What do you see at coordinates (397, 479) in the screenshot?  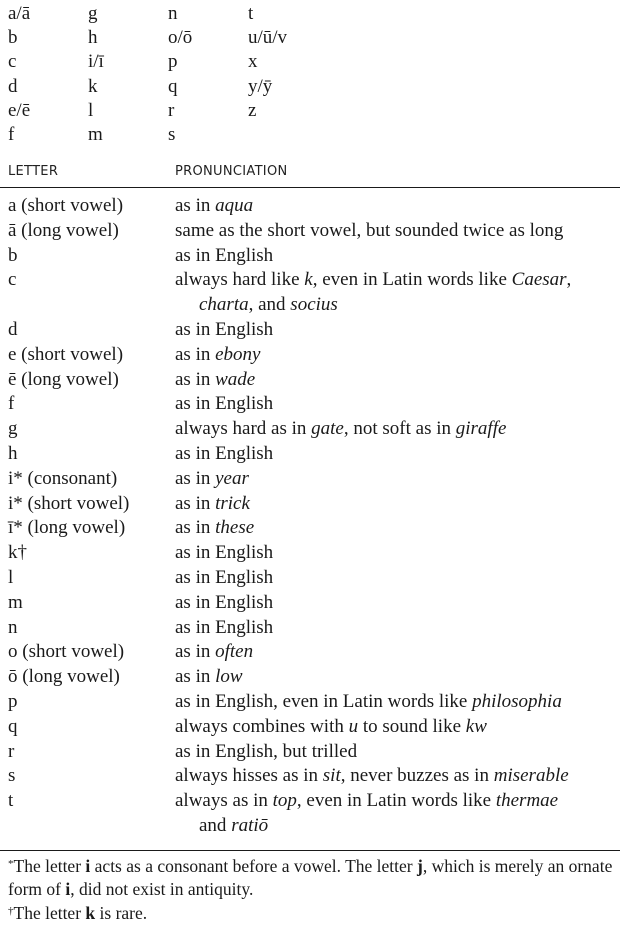 I see `row-pronunciation: as in year` at bounding box center [397, 479].